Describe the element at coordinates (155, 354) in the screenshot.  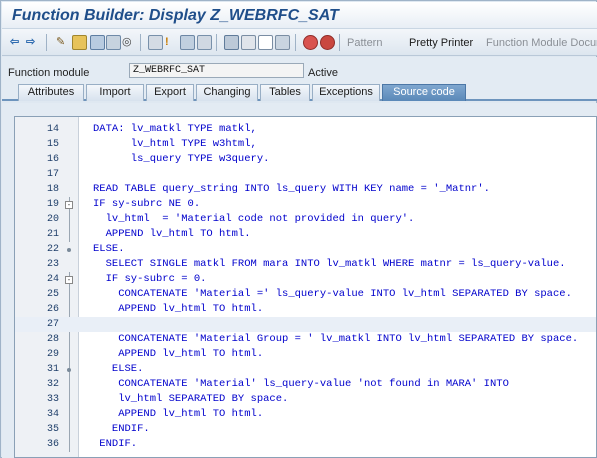
I see `code-line: 29 APPEND lv_html TO html.` at that location.